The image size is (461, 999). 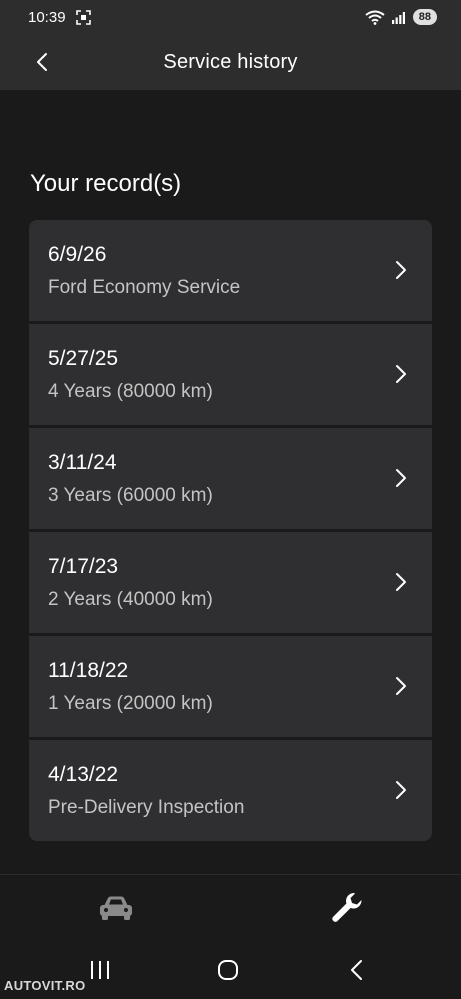 I want to click on record-description: 4 Years (80000 km), so click(x=130, y=391).